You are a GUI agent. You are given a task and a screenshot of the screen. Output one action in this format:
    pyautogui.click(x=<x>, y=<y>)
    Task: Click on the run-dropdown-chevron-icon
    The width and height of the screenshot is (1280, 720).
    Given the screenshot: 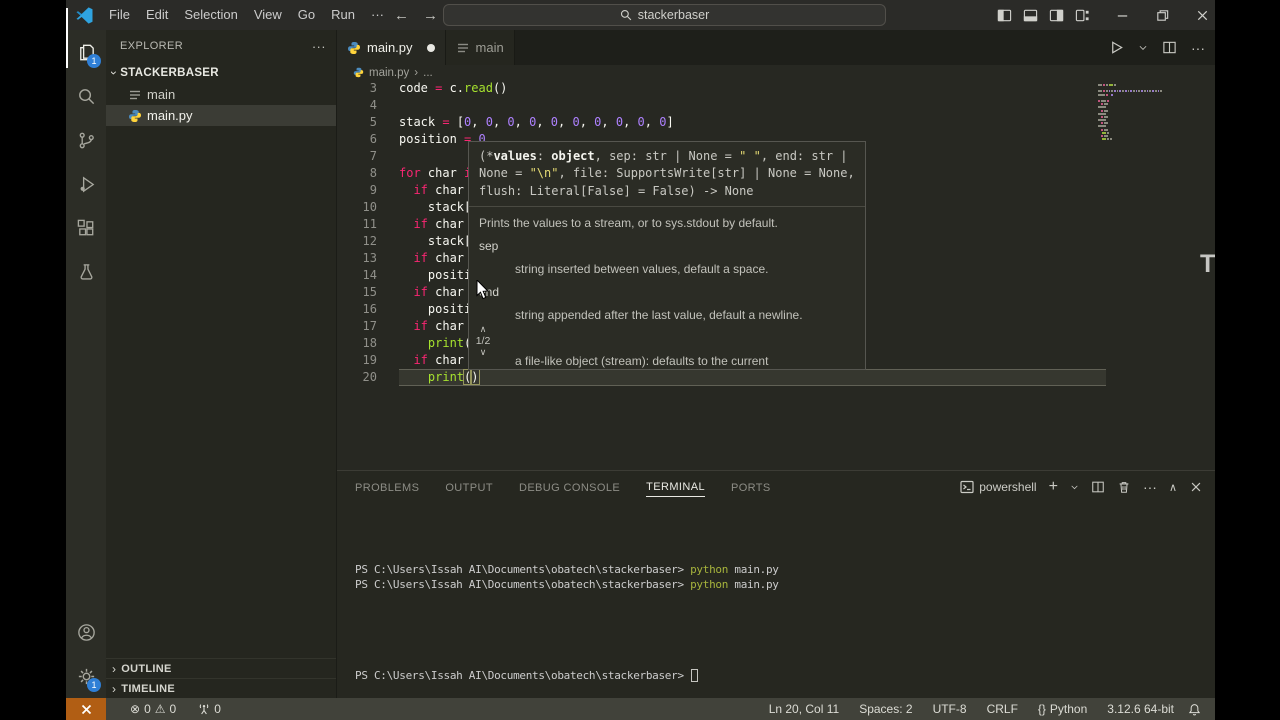 What is the action you would take?
    pyautogui.click(x=1143, y=47)
    